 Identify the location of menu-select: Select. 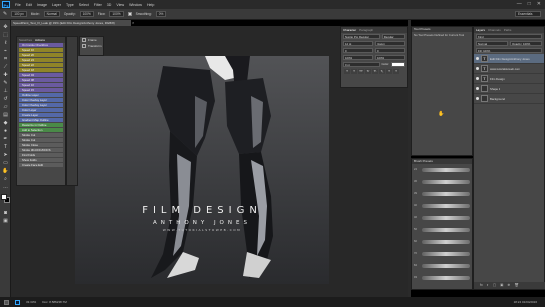
(84, 5).